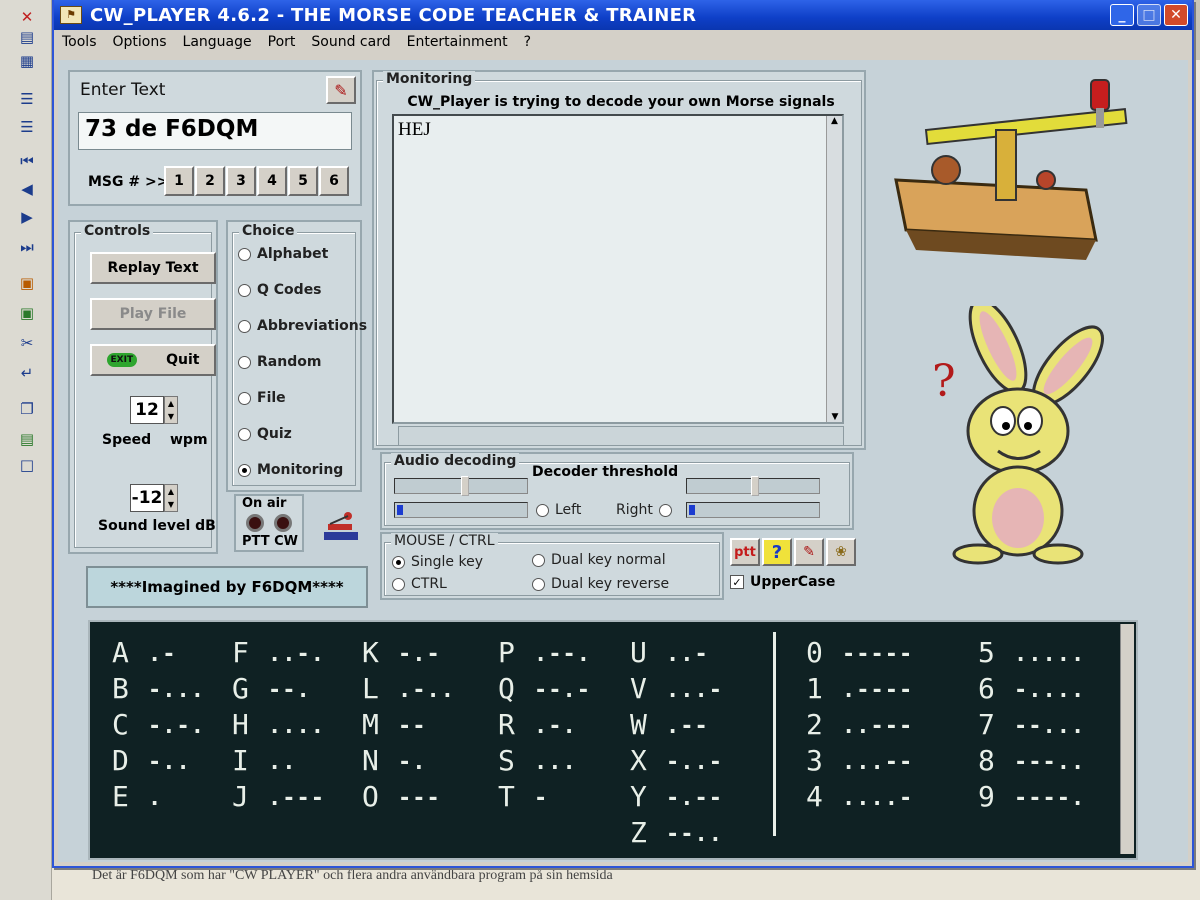 This screenshot has height=900, width=1200. I want to click on quit-button: EXIT Quit, so click(153, 360).